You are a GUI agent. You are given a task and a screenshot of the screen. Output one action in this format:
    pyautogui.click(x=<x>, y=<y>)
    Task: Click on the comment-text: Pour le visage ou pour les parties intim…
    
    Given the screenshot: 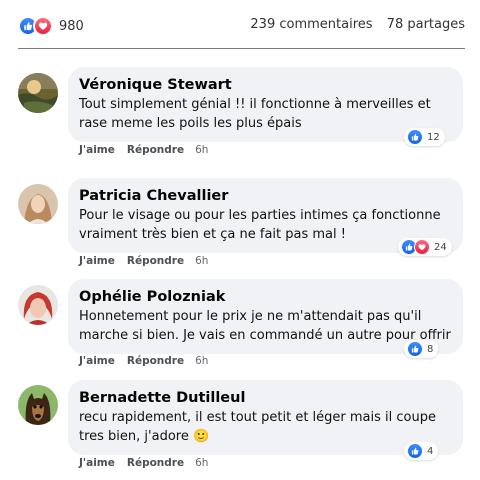 What is the action you would take?
    pyautogui.click(x=260, y=225)
    